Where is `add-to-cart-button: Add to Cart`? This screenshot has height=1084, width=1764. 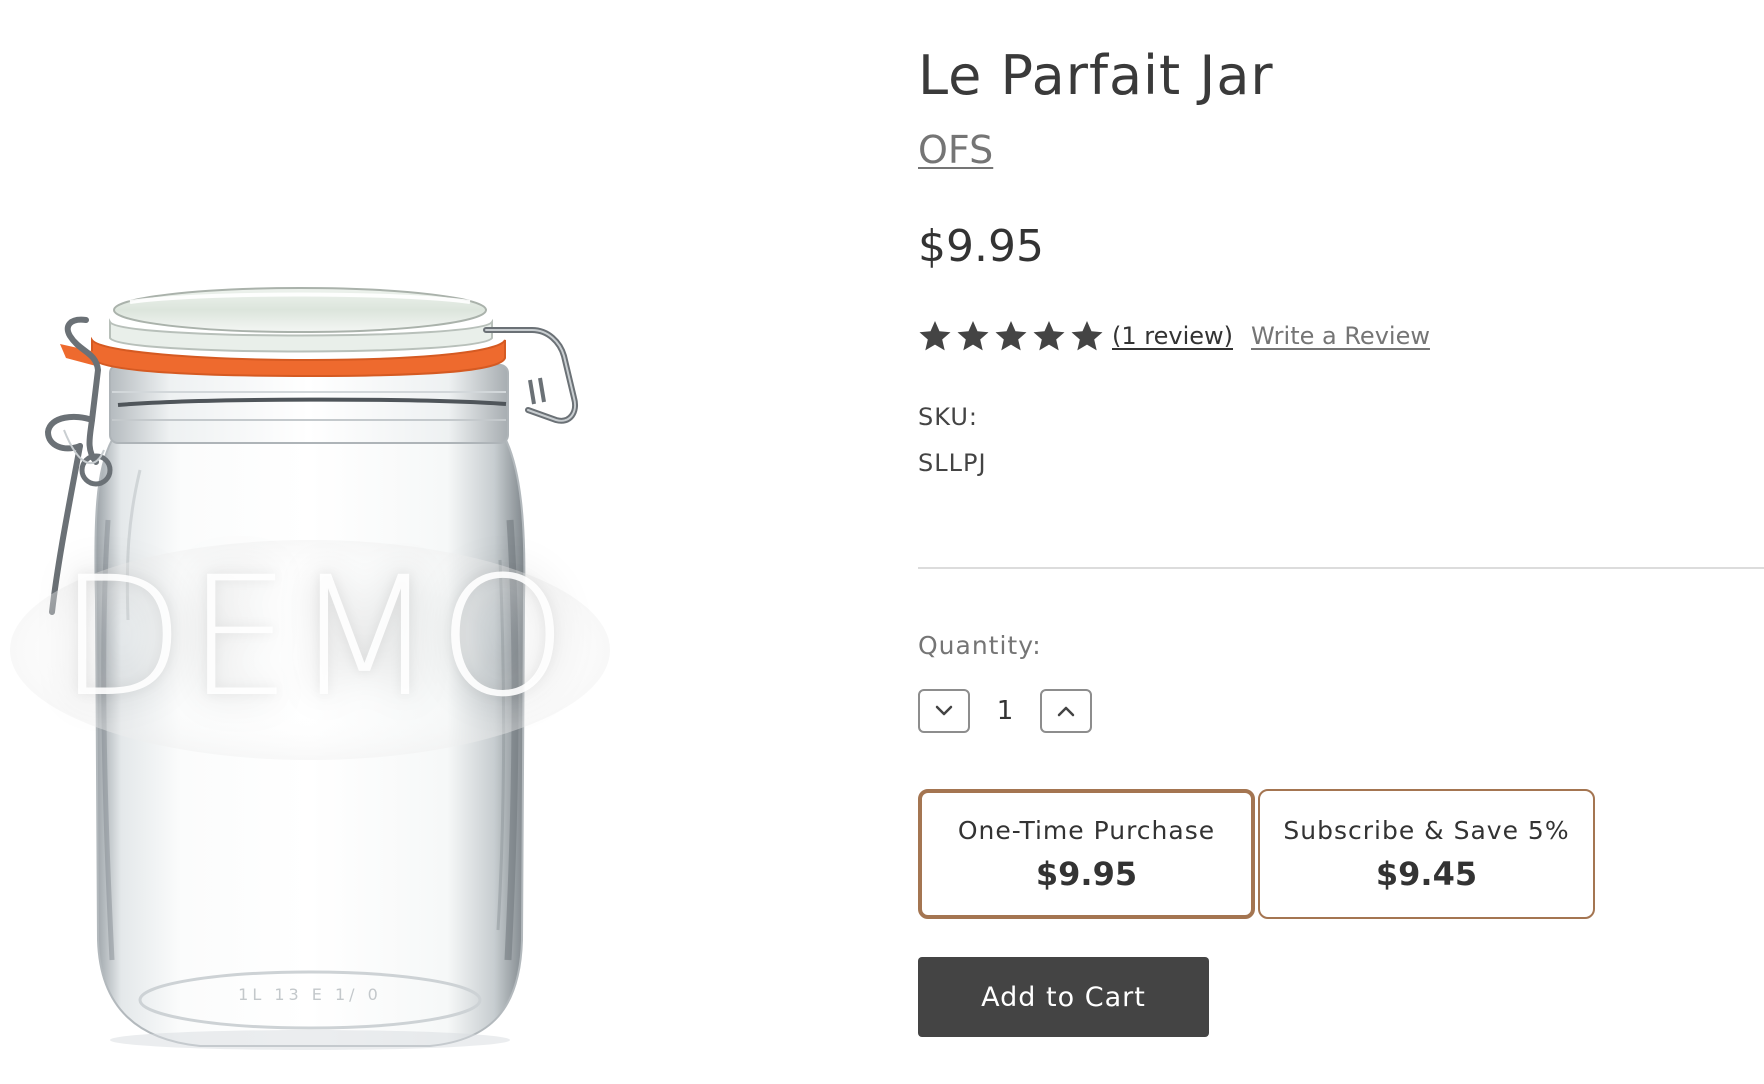 add-to-cart-button: Add to Cart is located at coordinates (1063, 997).